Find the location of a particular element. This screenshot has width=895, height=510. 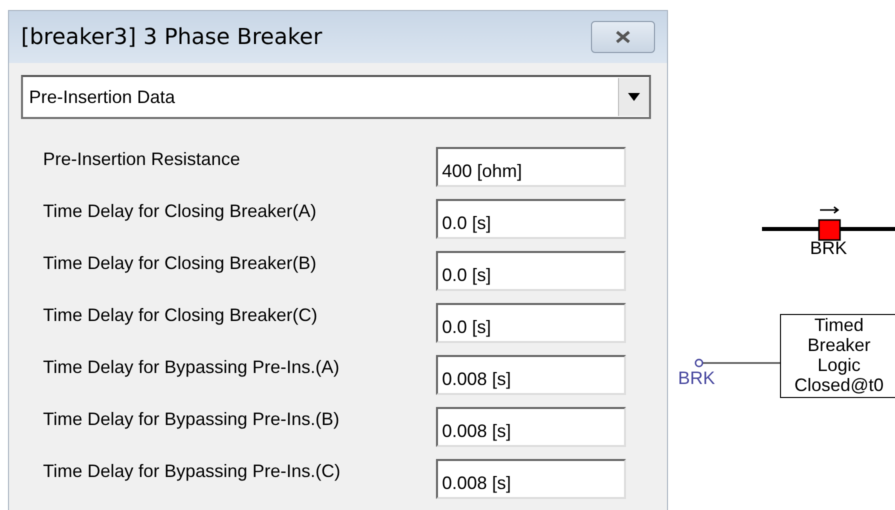

parameter-label: Time Delay for Bypassing Pre-Ins.(B) is located at coordinates (191, 419).